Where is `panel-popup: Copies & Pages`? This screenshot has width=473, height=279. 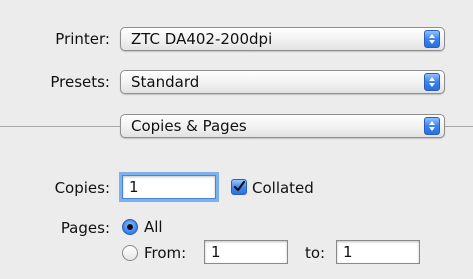
panel-popup: Copies & Pages is located at coordinates (282, 126).